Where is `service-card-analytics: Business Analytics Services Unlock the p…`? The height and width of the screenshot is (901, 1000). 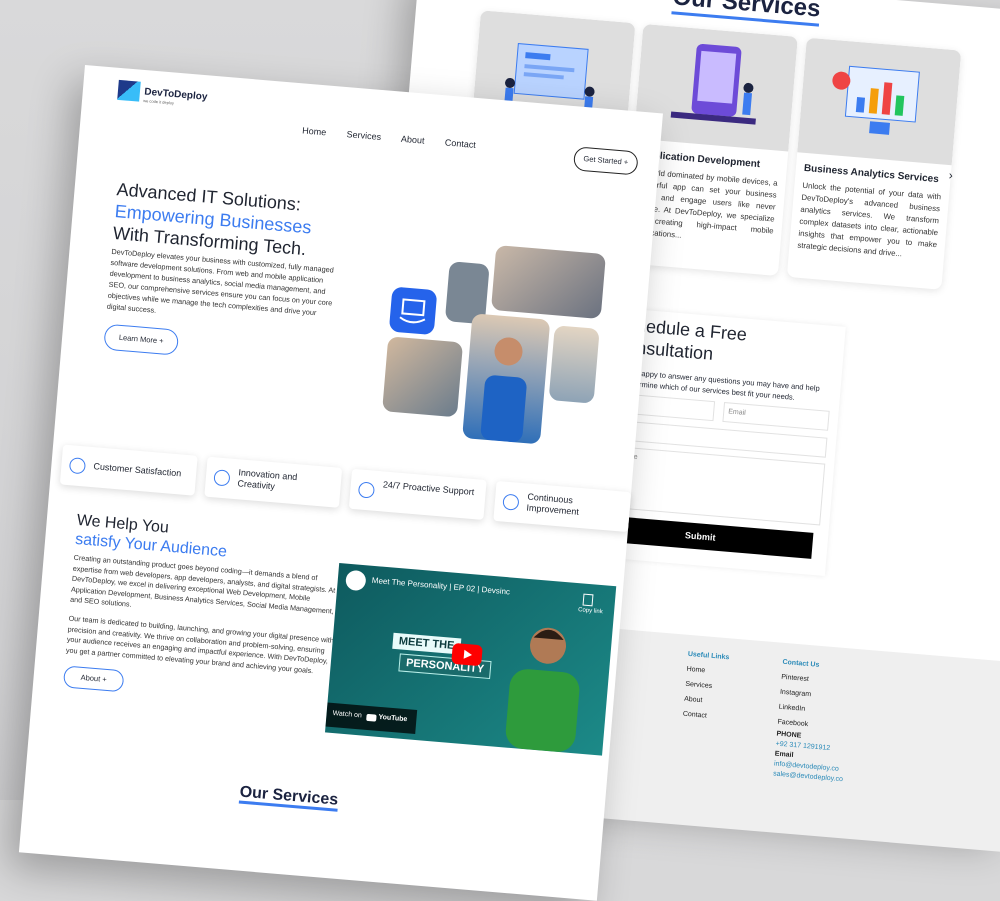 service-card-analytics: Business Analytics Services Unlock the p… is located at coordinates (874, 163).